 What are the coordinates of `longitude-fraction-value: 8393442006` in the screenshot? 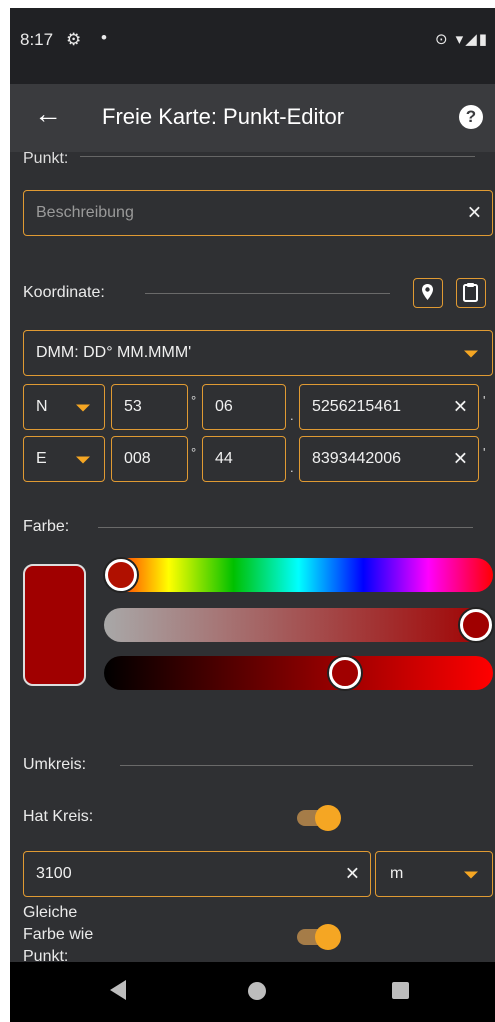 It's located at (356, 458).